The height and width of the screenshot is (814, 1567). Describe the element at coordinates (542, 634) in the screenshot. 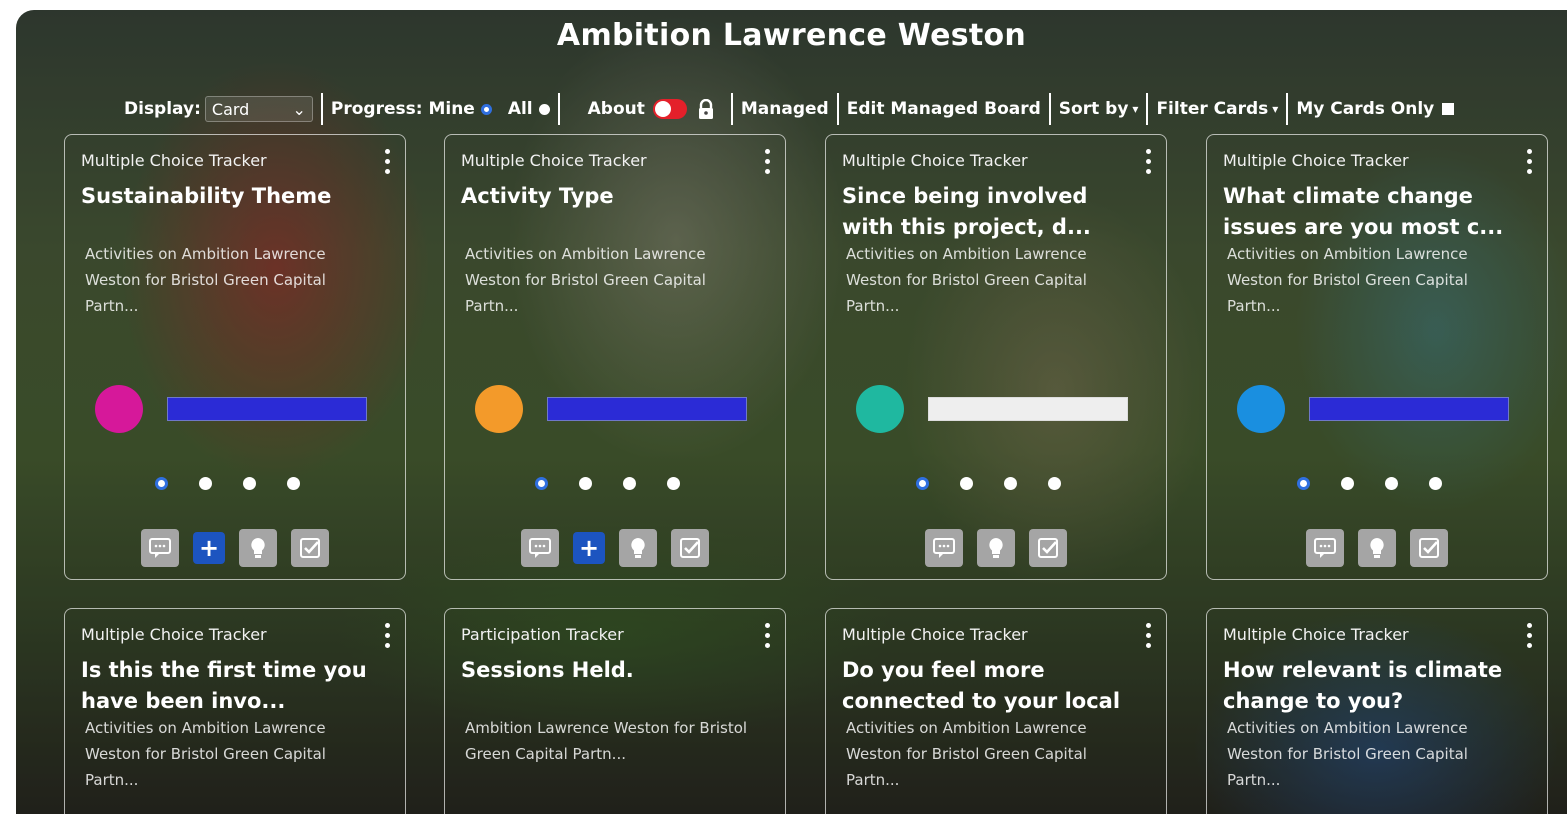

I see `card-type: Participation Tracker` at that location.